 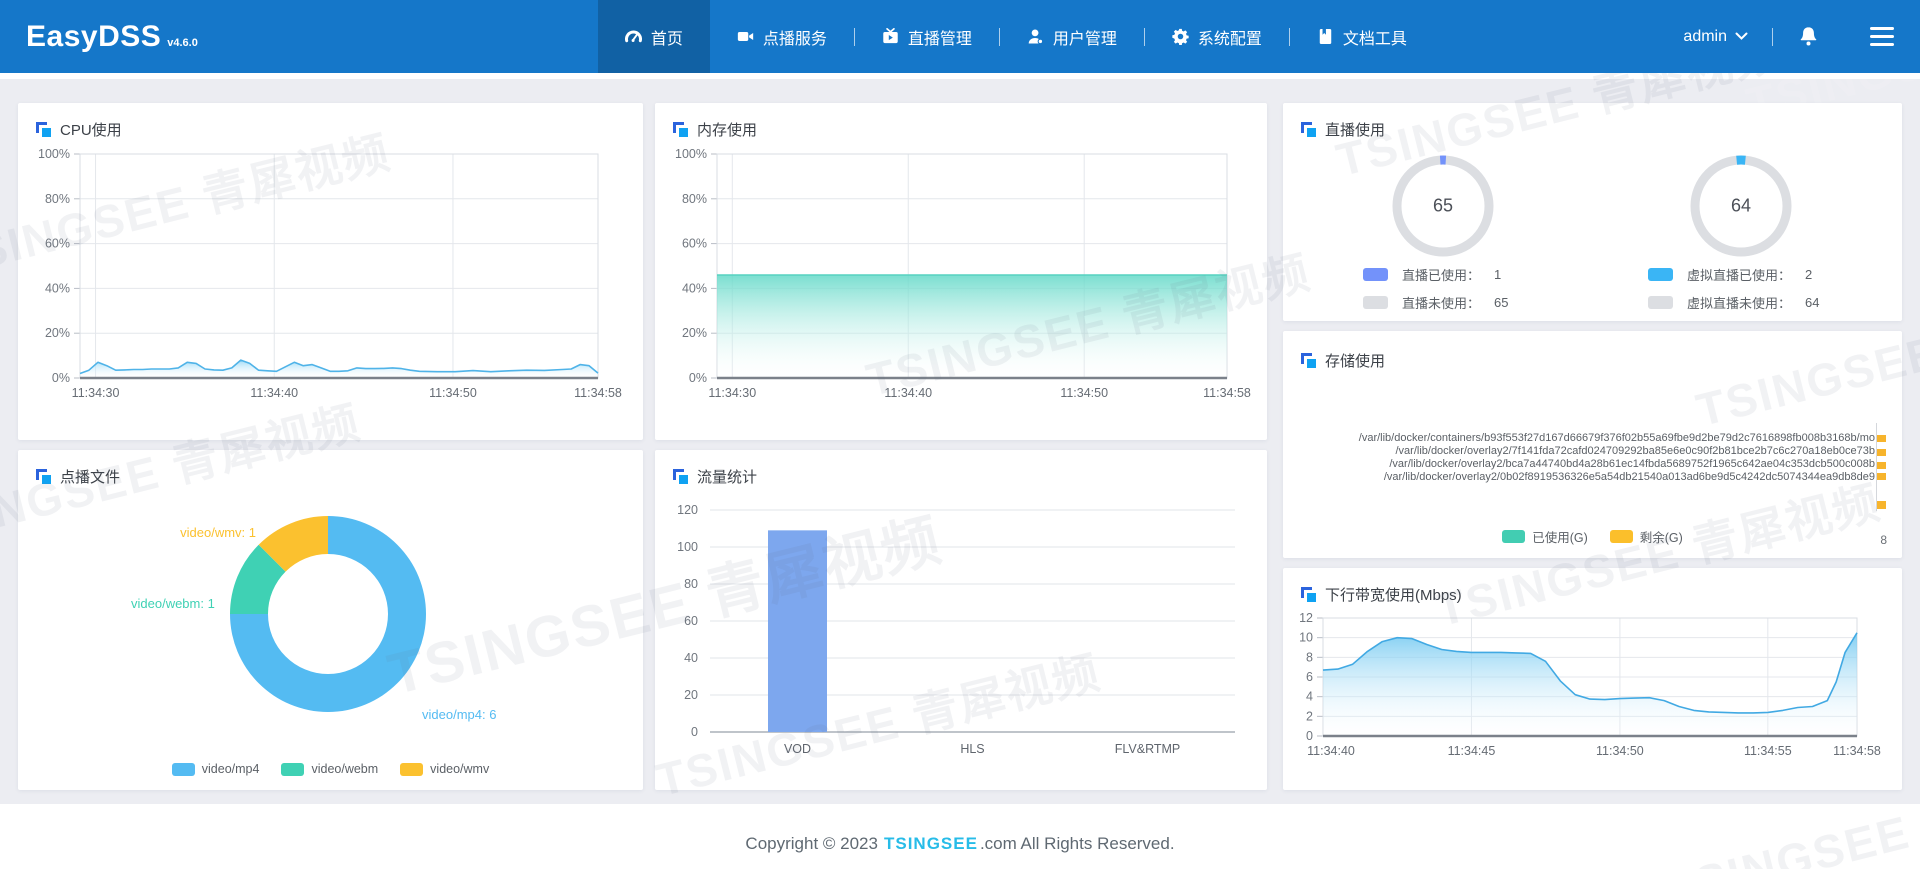 What do you see at coordinates (1035, 36) in the screenshot?
I see `user-icon` at bounding box center [1035, 36].